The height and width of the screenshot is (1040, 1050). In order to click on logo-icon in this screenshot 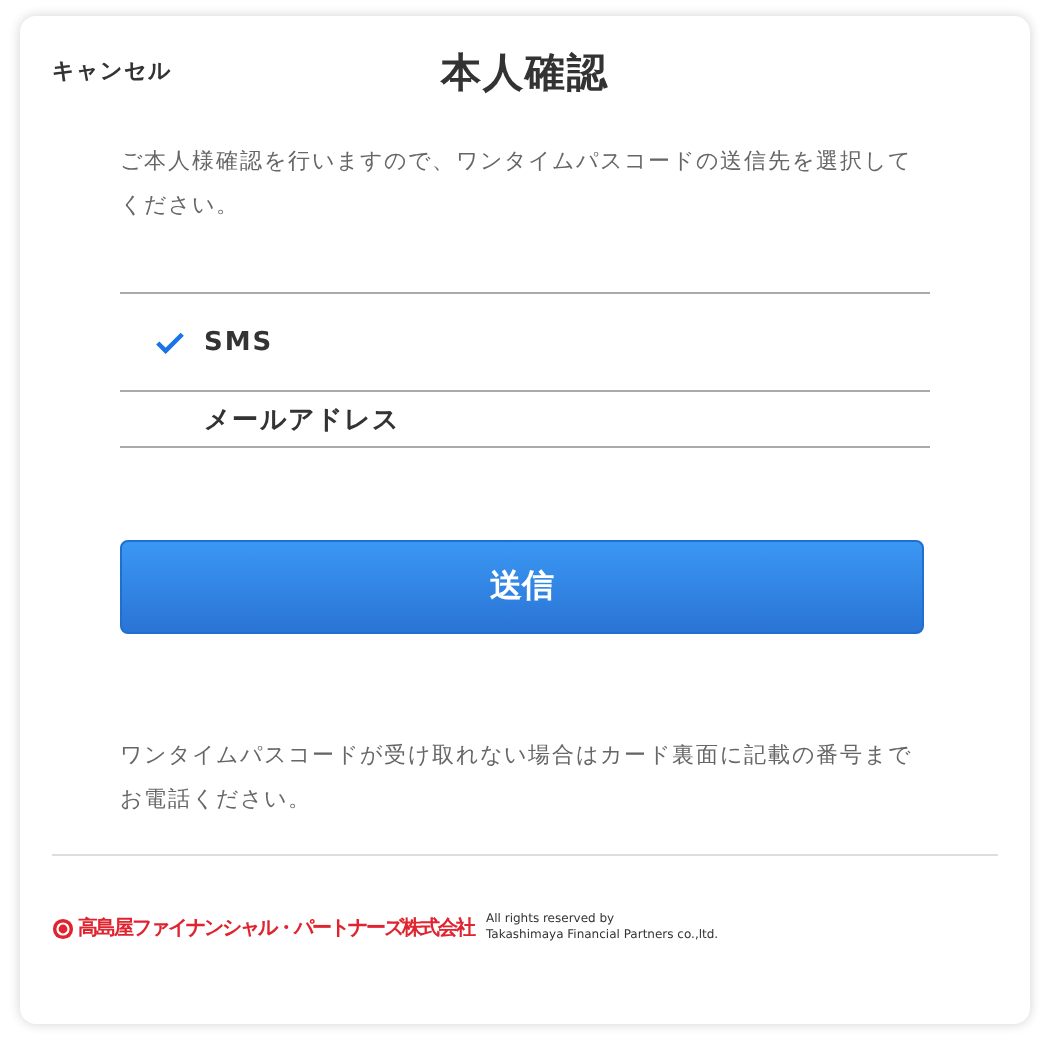, I will do `click(63, 928)`.